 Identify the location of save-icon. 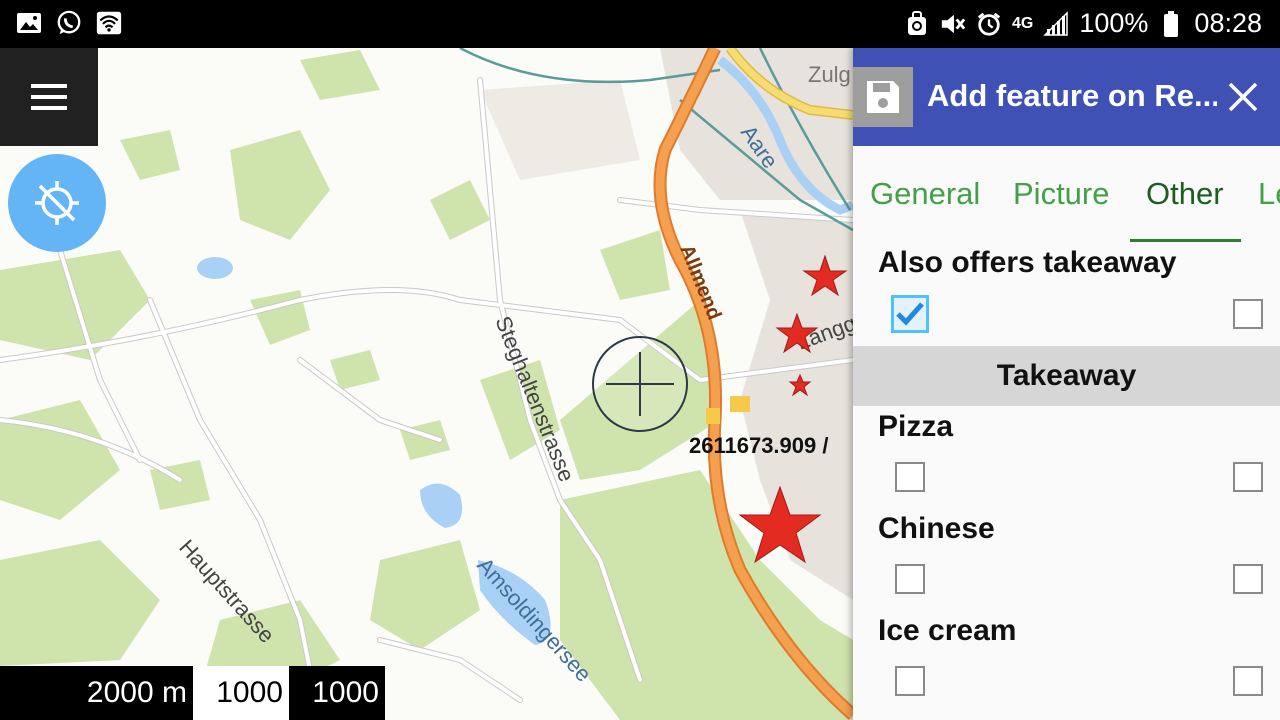
(883, 97).